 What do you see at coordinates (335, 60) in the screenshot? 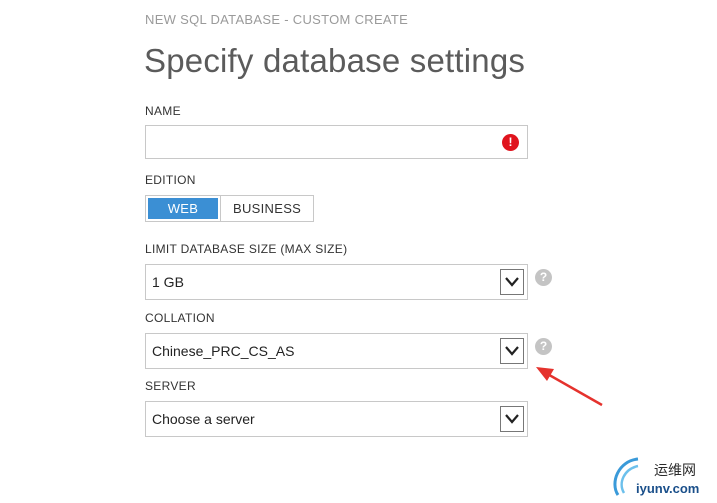
I see `page-title: Specify database settings` at bounding box center [335, 60].